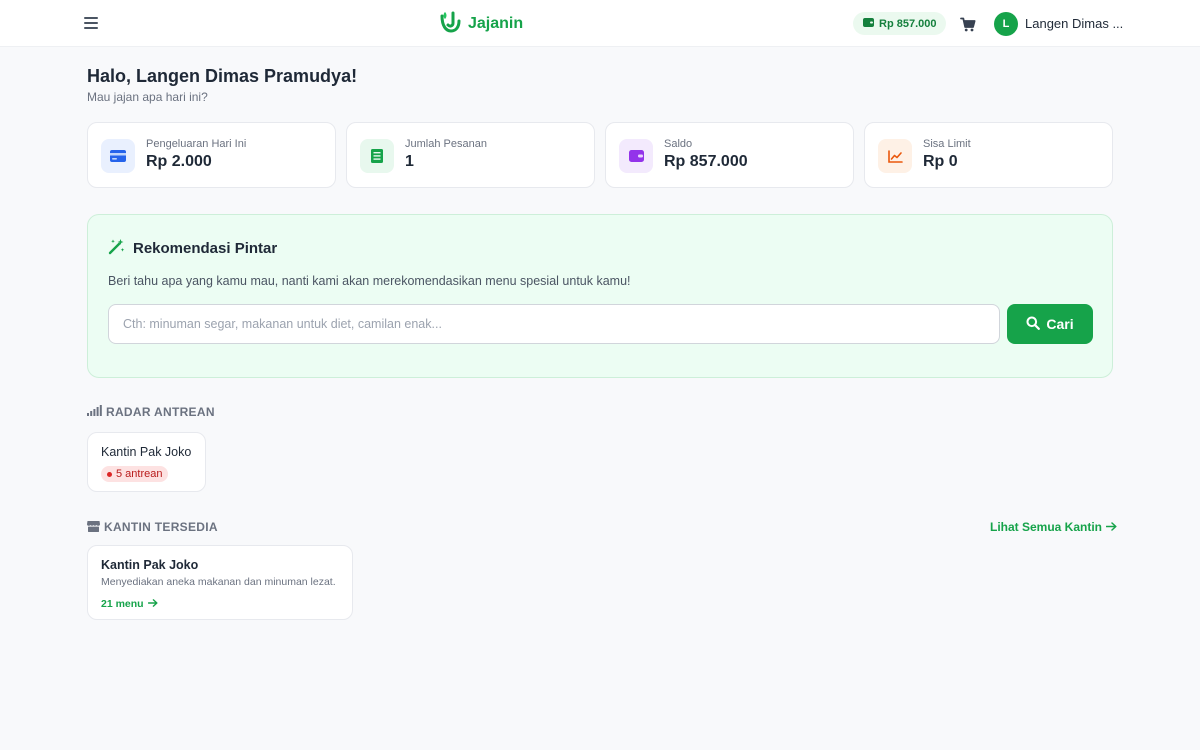 The image size is (1200, 750). Describe the element at coordinates (940, 161) in the screenshot. I see `stat-value: Rp 0` at that location.